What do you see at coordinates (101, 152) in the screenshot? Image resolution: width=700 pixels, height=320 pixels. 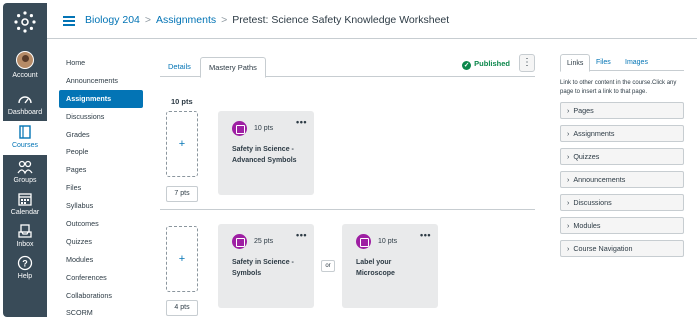 I see `course-nav-people: People` at bounding box center [101, 152].